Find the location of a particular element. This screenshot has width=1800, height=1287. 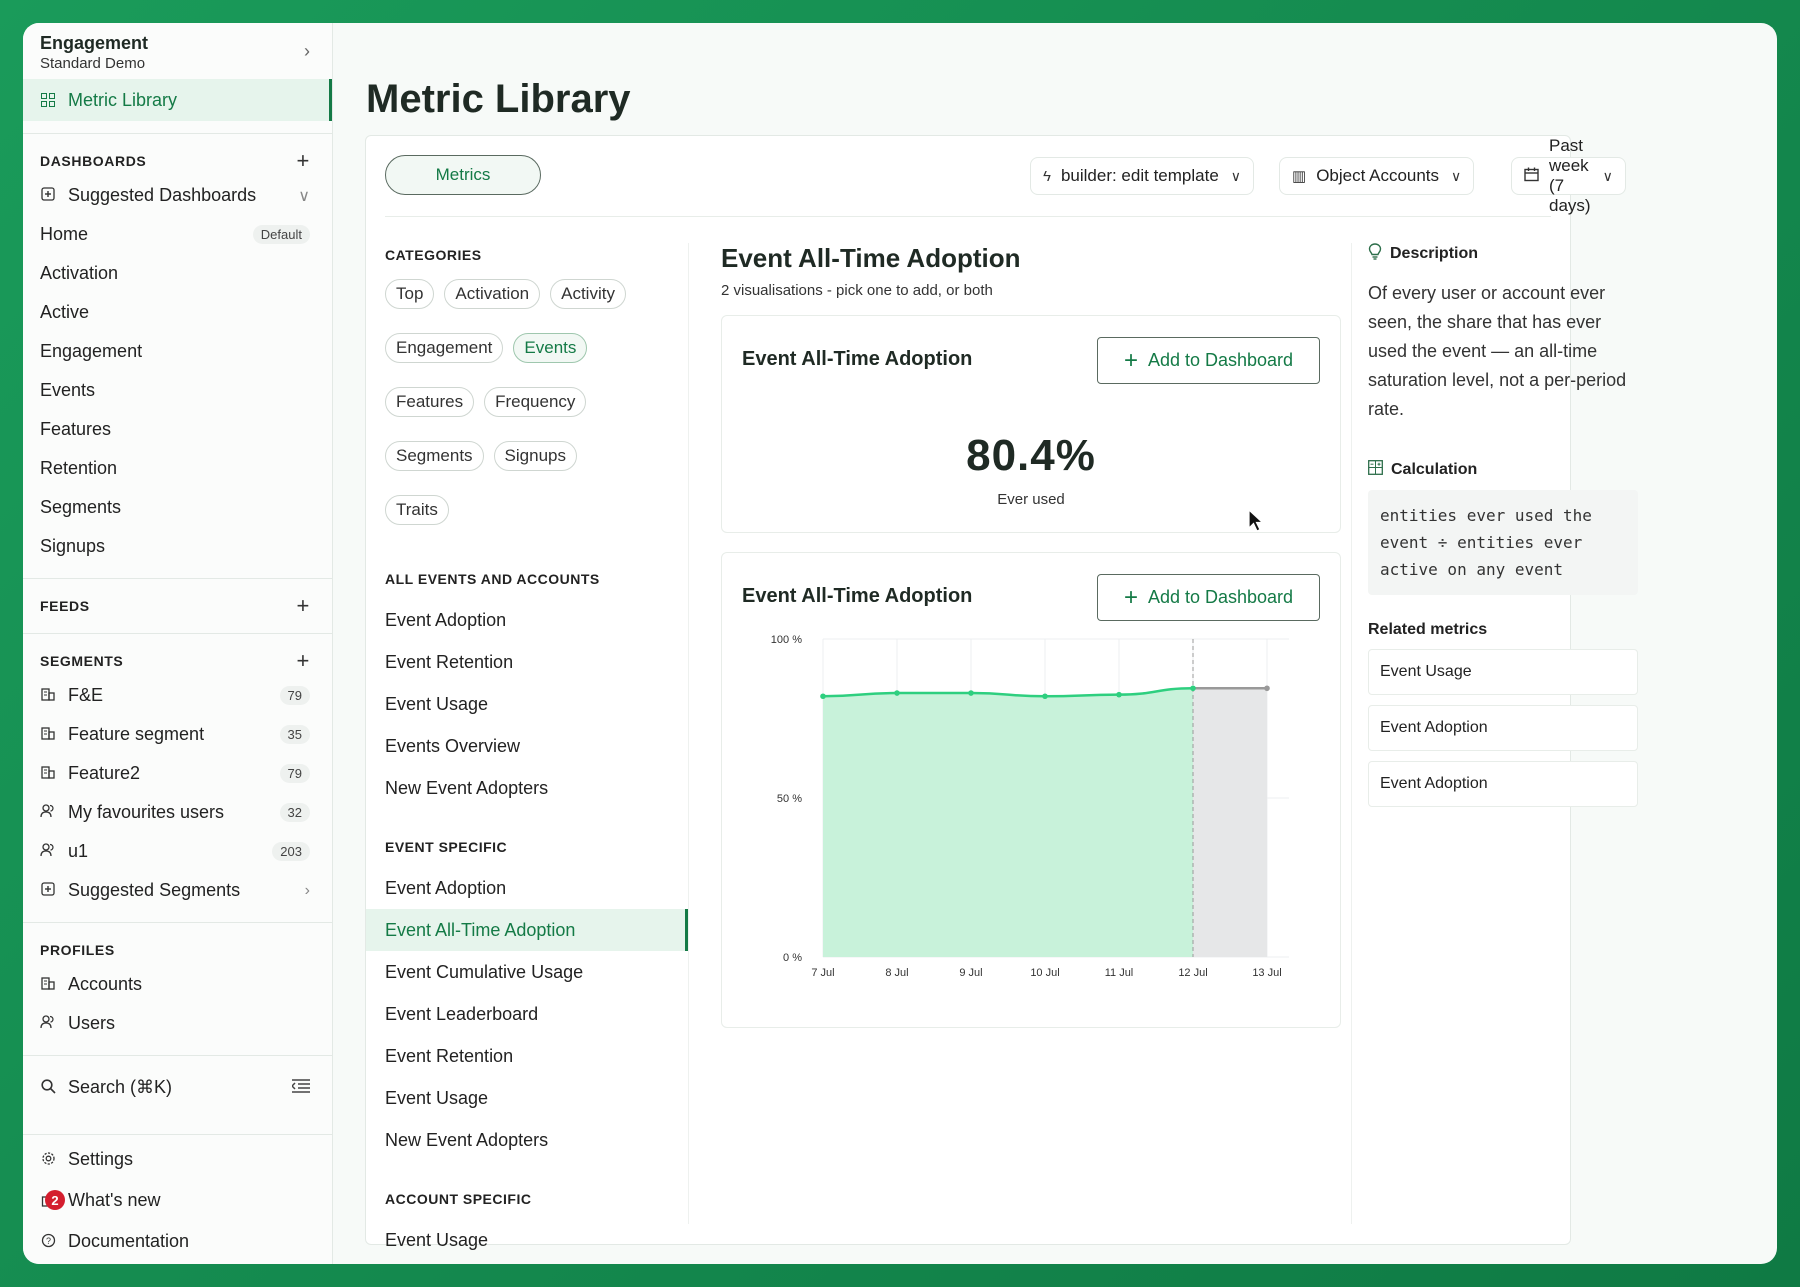

object-dropdown: ▥ Object Accounts ∨ is located at coordinates (1377, 176).